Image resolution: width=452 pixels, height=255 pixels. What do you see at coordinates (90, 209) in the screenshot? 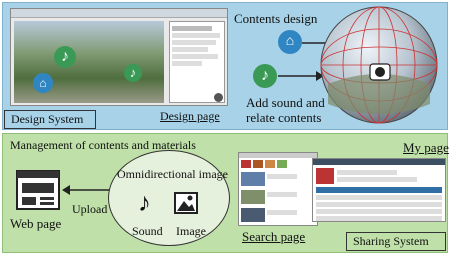
I see `upload-label: Upload` at bounding box center [90, 209].